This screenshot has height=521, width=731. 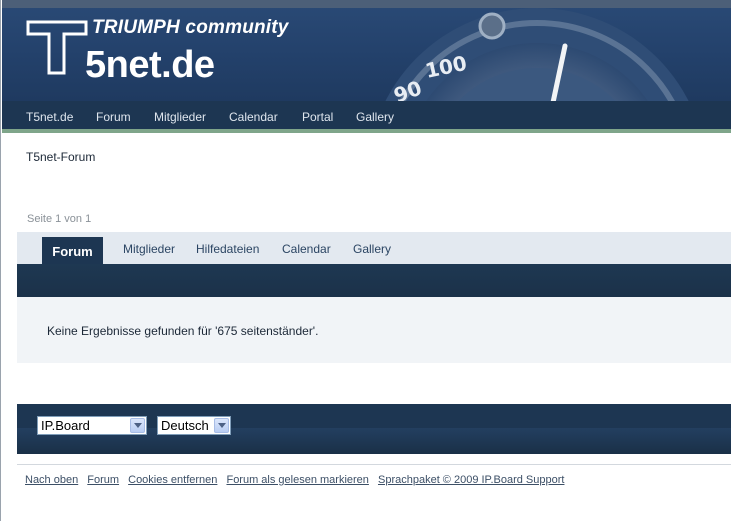 I want to click on logo-tagline: TRIUMPH community, so click(x=190, y=27).